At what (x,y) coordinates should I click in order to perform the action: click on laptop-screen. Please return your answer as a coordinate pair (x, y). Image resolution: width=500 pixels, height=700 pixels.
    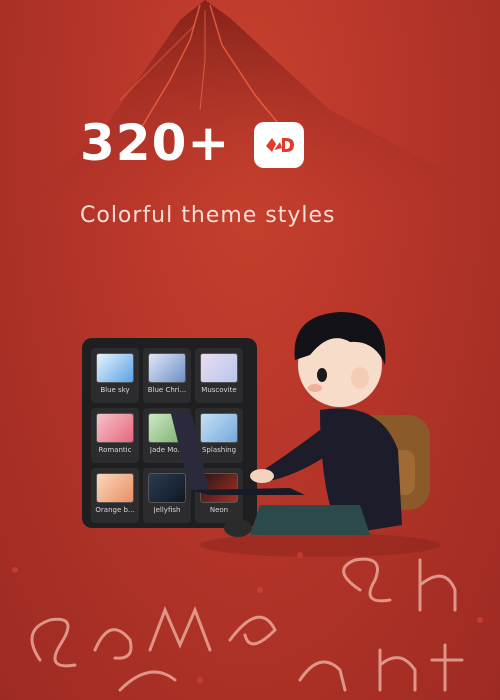
    Looking at the image, I should click on (190, 452).